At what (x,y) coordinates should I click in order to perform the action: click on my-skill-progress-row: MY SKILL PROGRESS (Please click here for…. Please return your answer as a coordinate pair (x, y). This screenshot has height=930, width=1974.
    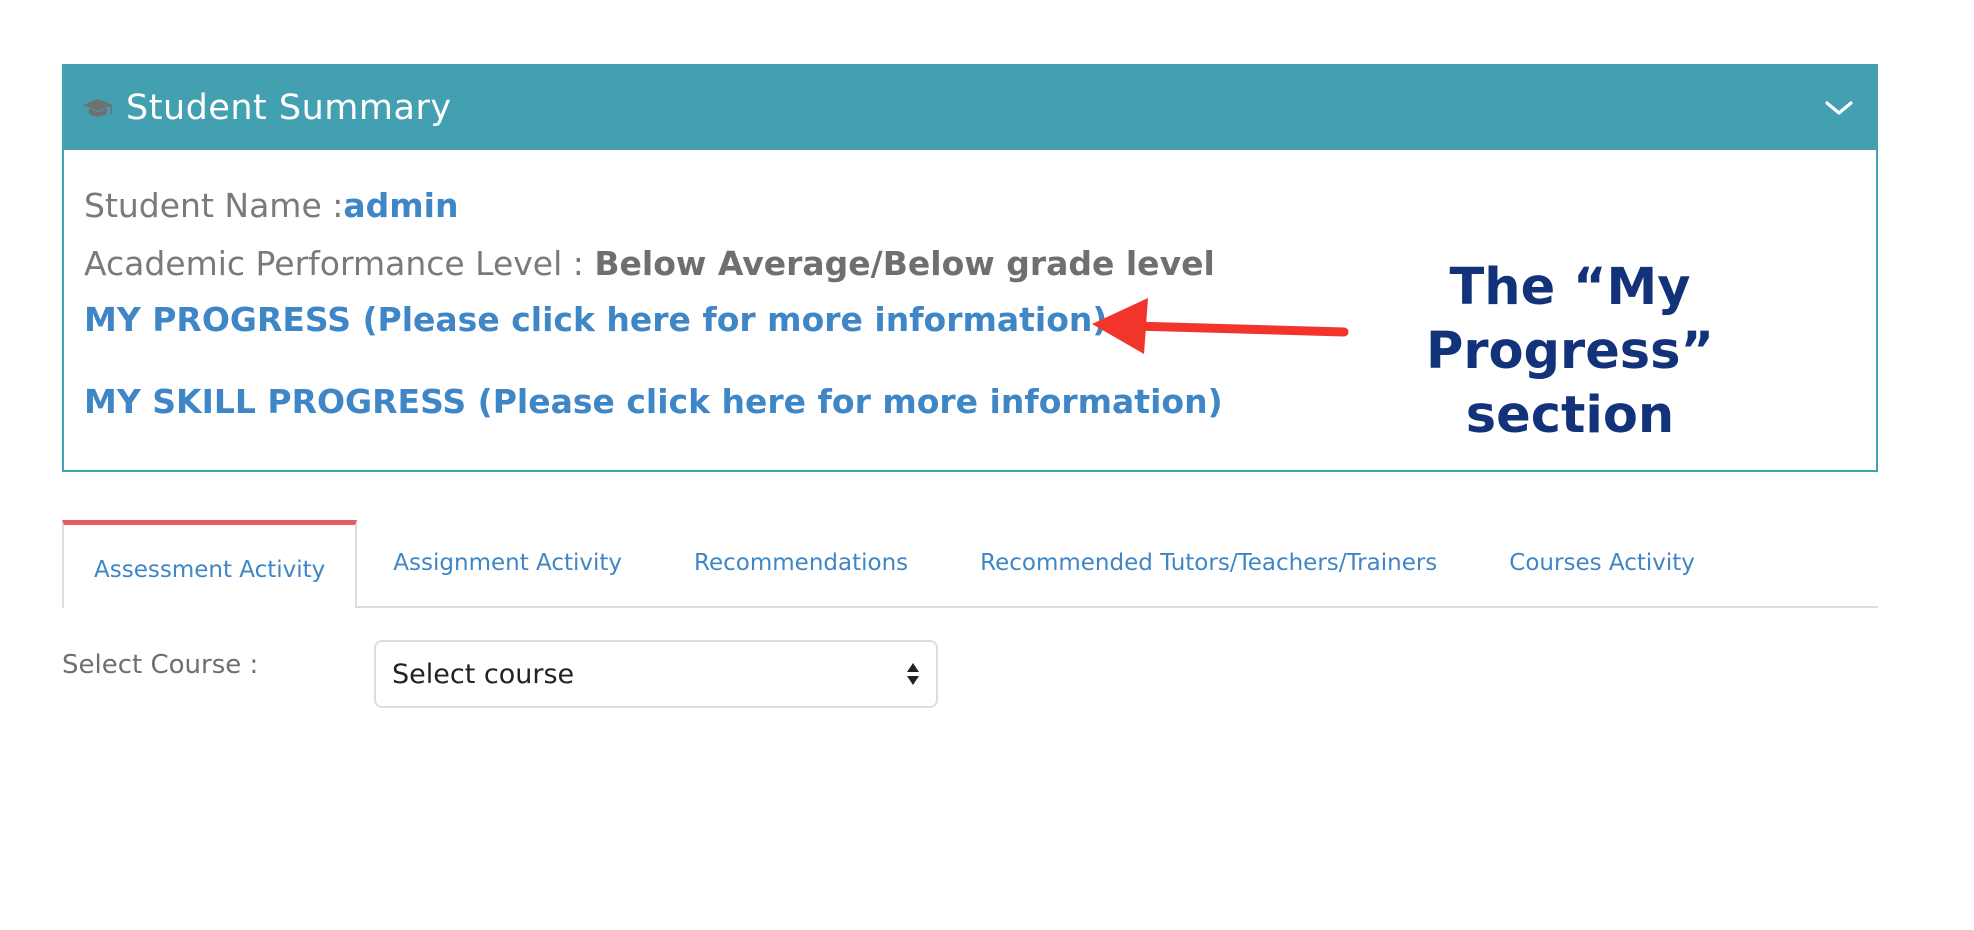
    Looking at the image, I should click on (653, 401).